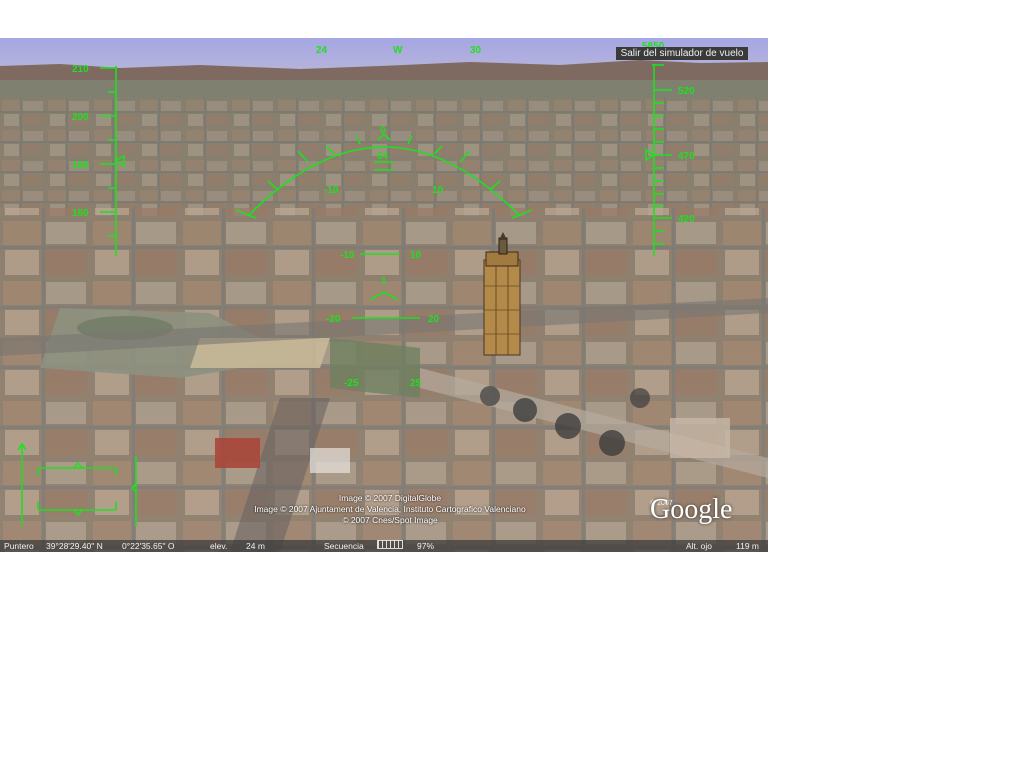  What do you see at coordinates (148, 546) in the screenshot?
I see `pointer-longitude: 0°22'35.65" O` at bounding box center [148, 546].